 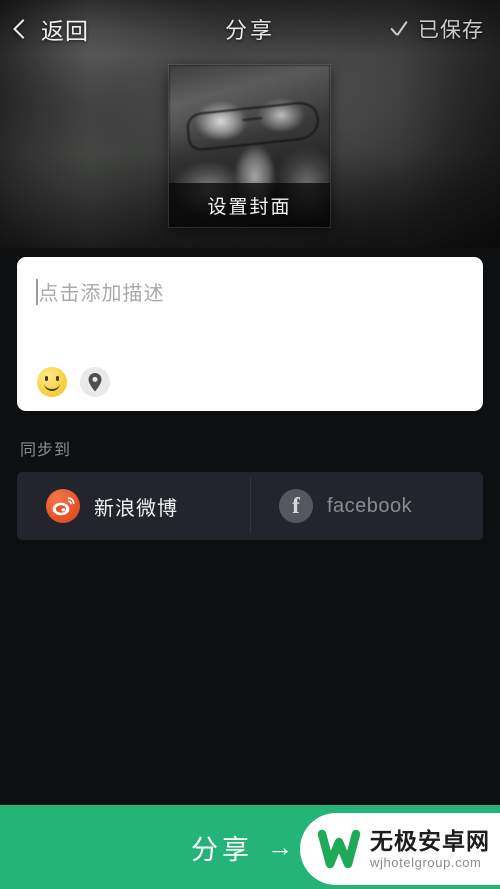 What do you see at coordinates (450, 30) in the screenshot?
I see `saved-status-label: 已保存` at bounding box center [450, 30].